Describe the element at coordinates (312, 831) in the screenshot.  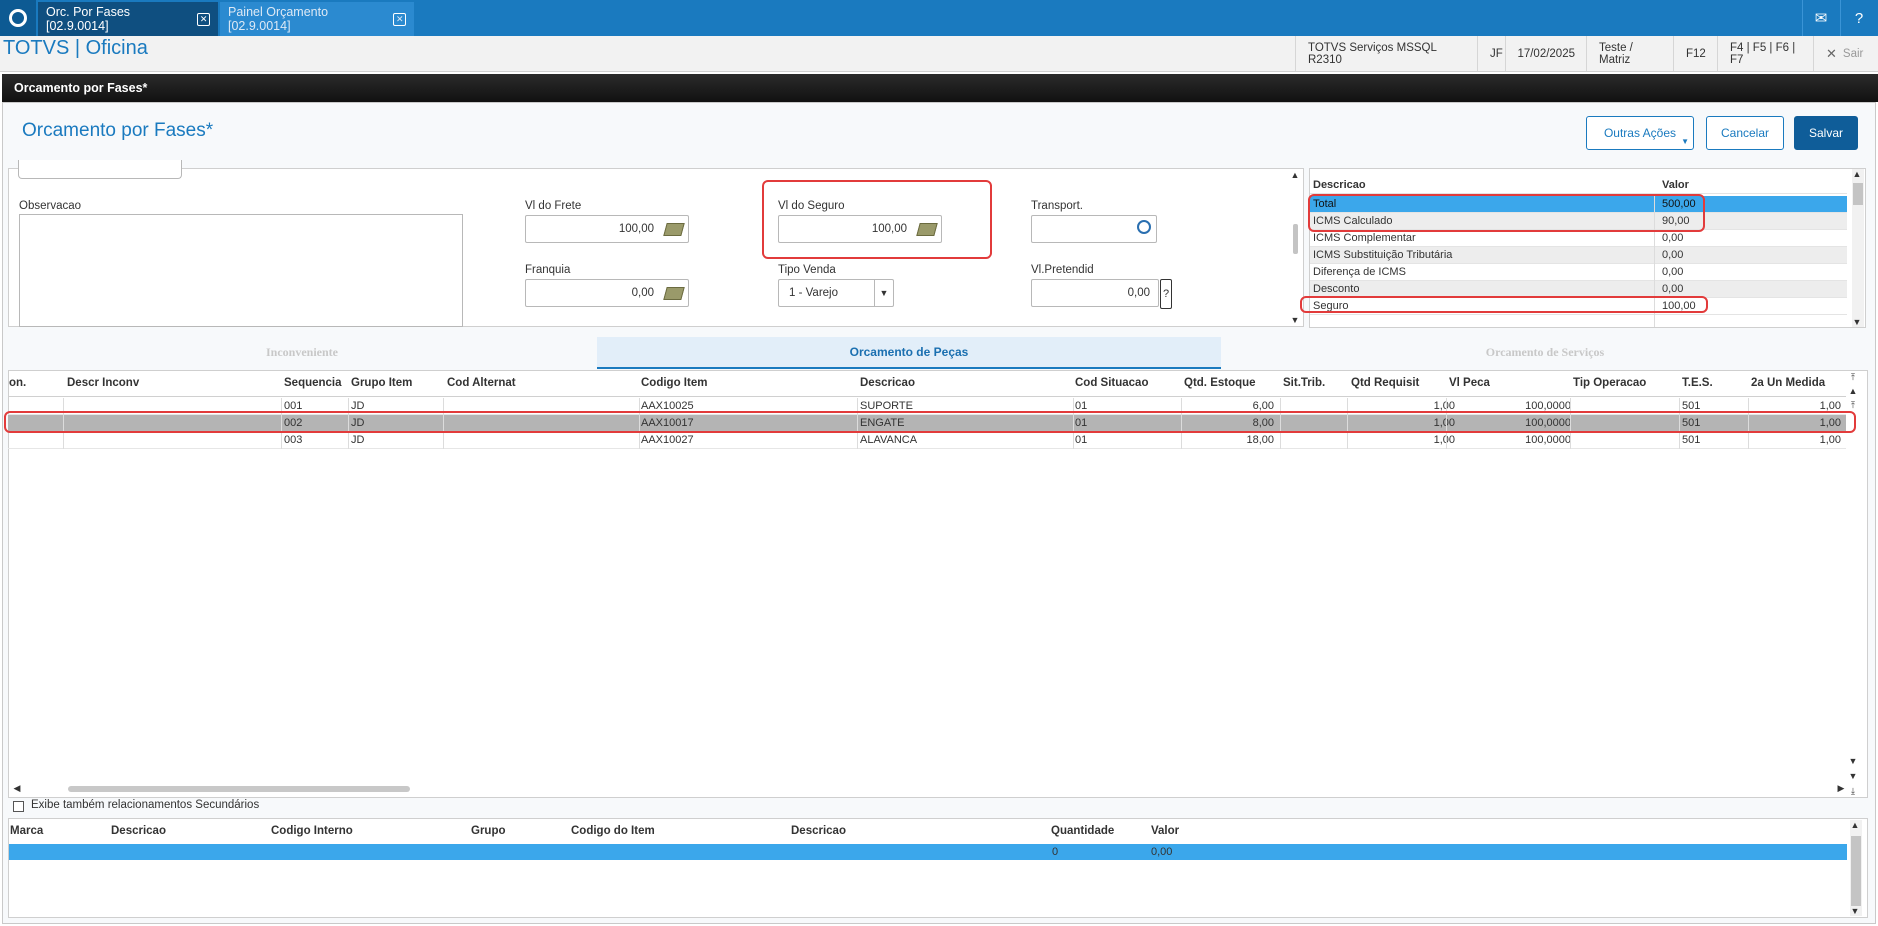
I see `col-header: Codigo Interno` at that location.